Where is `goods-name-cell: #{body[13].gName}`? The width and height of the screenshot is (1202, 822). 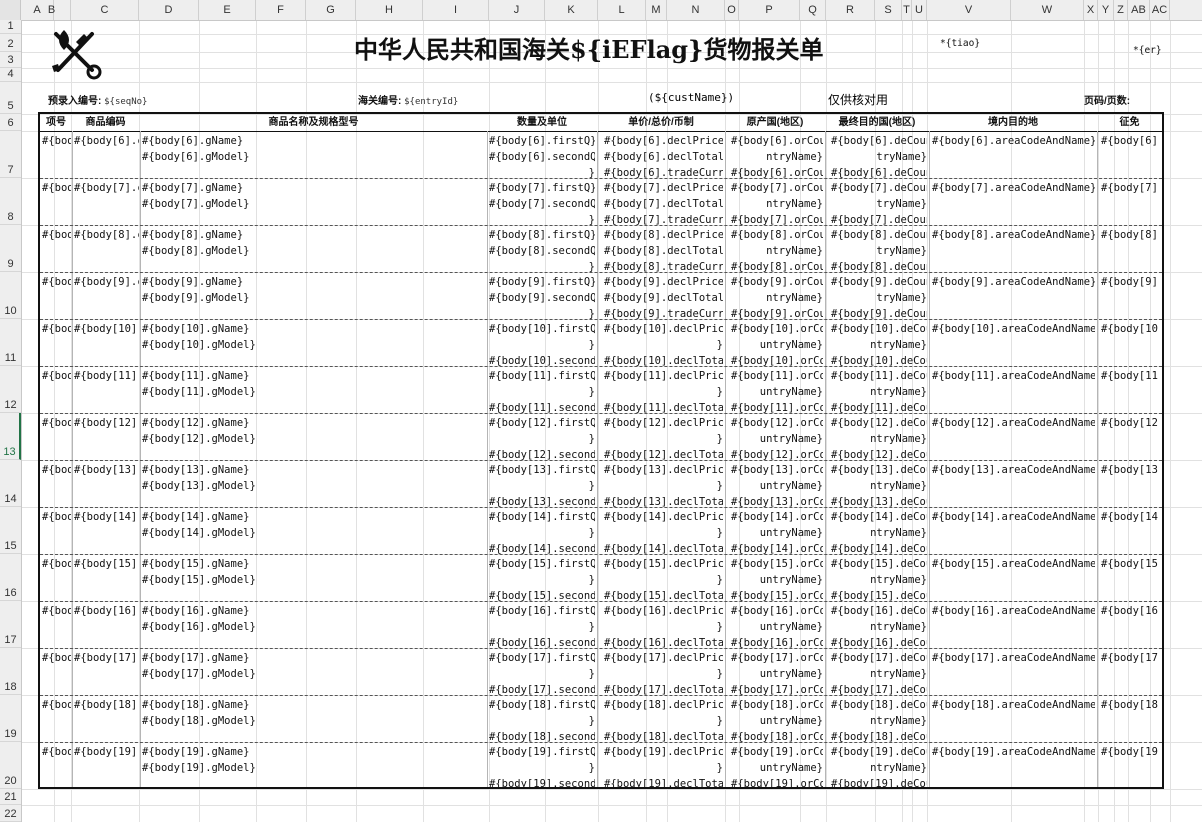
goods-name-cell: #{body[13].gName} is located at coordinates (312, 470).